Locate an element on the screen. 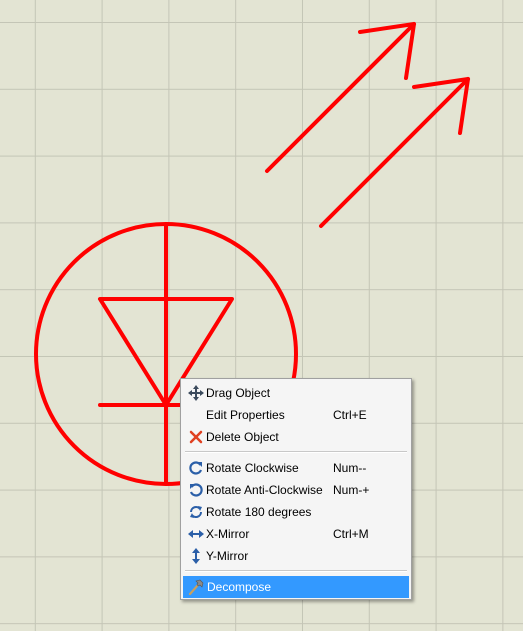 The height and width of the screenshot is (631, 523). x-mirror-icon is located at coordinates (196, 534).